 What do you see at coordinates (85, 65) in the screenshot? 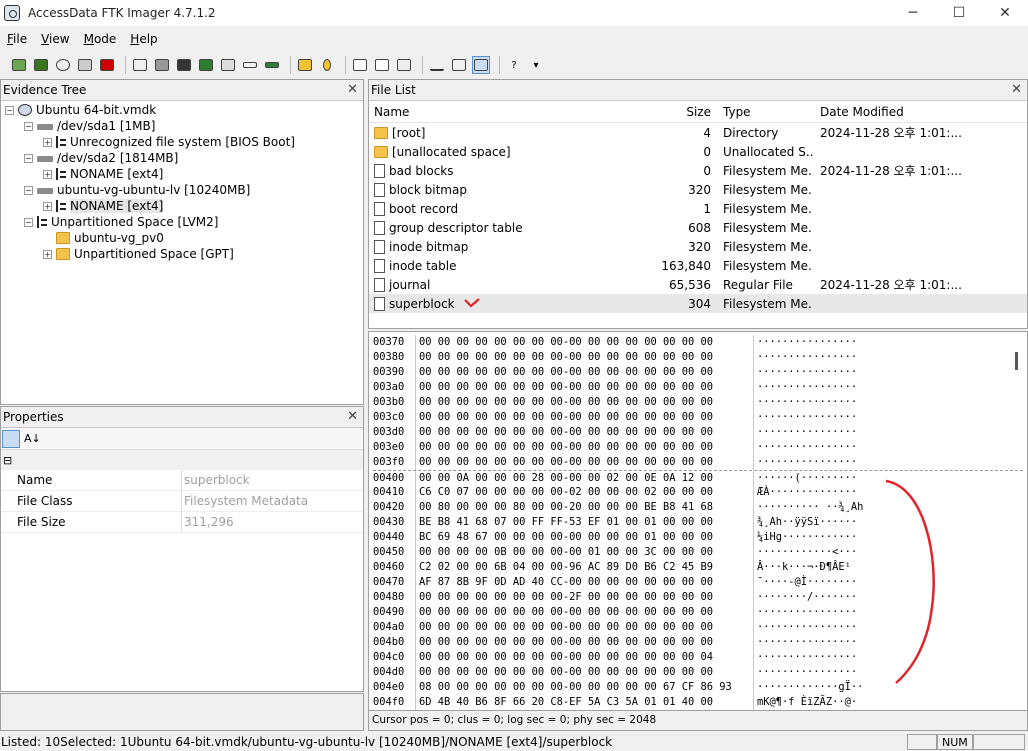
I see `remove-evidence-icon` at bounding box center [85, 65].